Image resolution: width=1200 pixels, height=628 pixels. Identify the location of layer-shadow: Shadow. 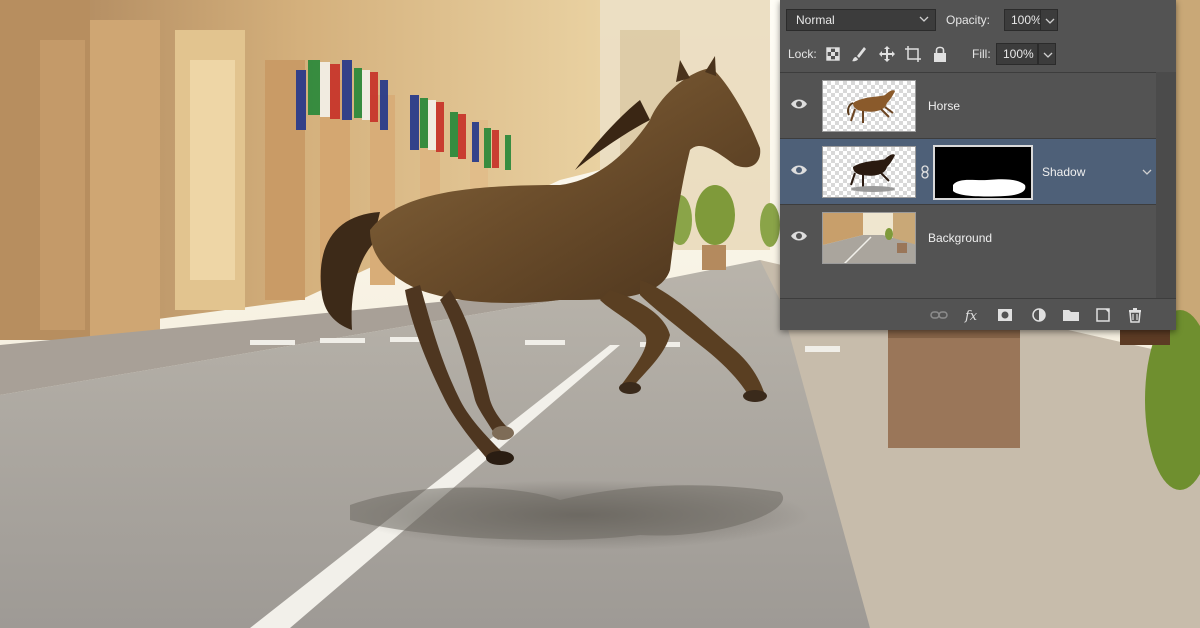
(968, 171).